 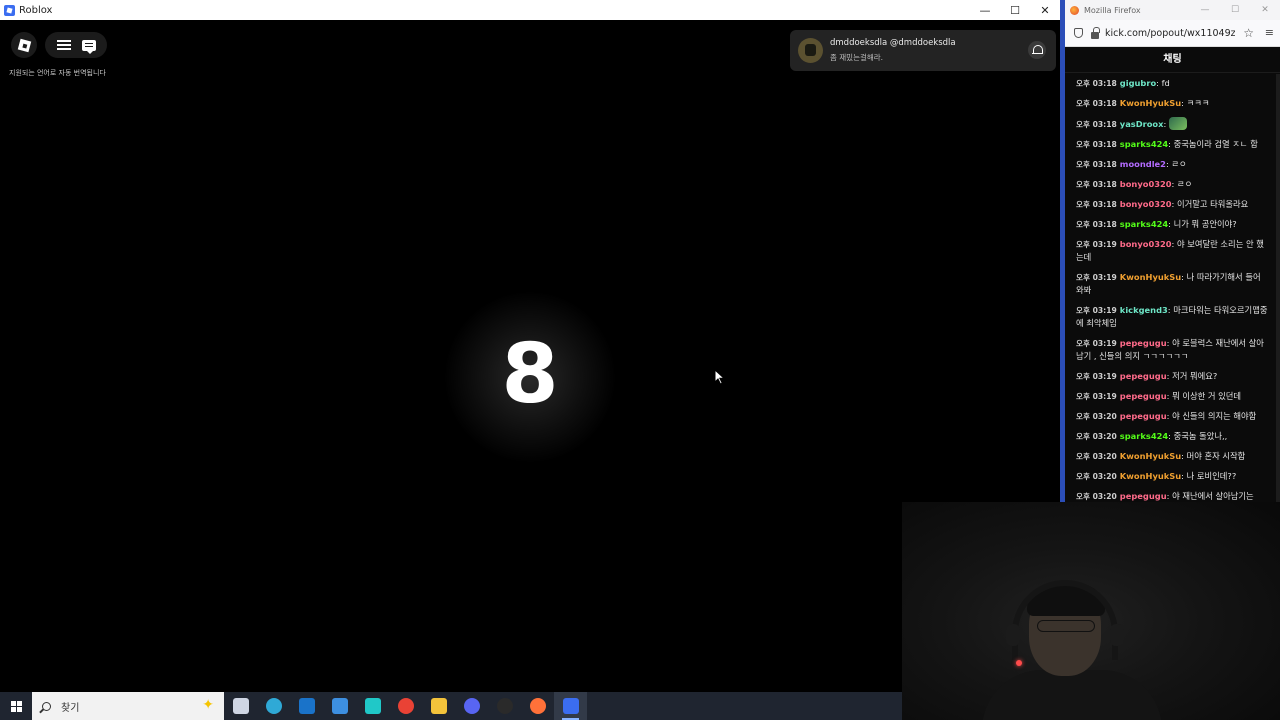 I want to click on roblox-app-icon, so click(x=9, y=10).